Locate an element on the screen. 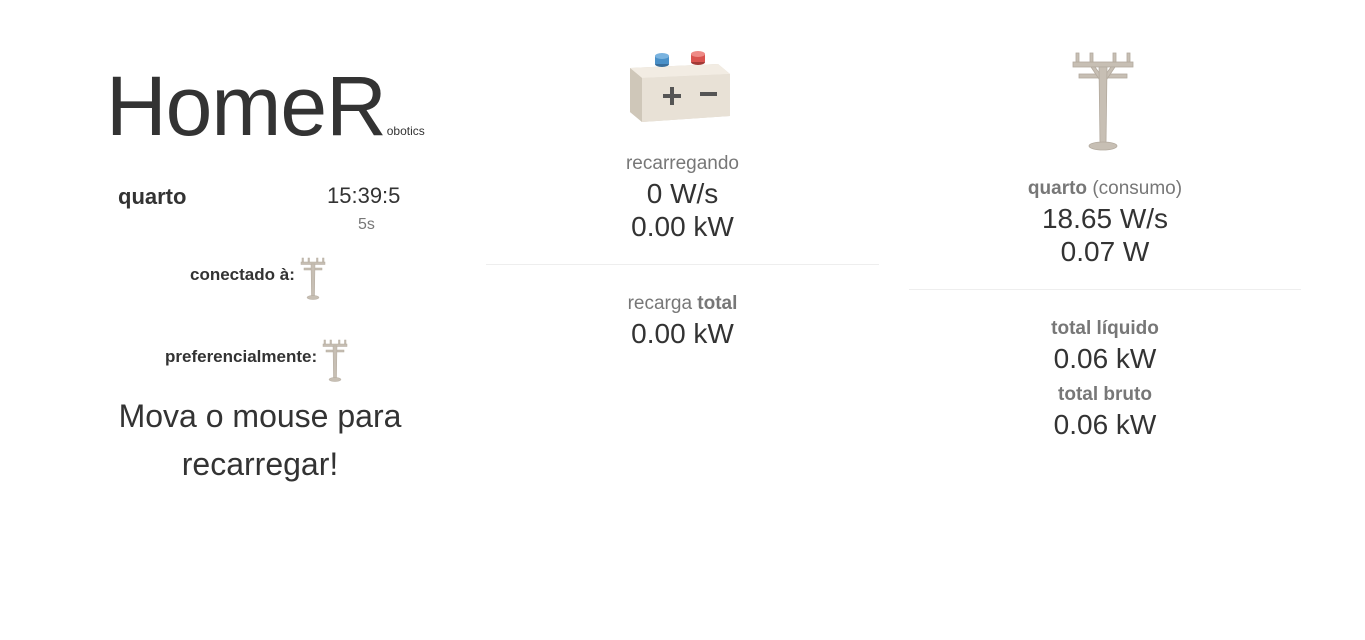 Image resolution: width=1365 pixels, height=640 pixels. connected-to: conectado à: is located at coordinates (258, 280).